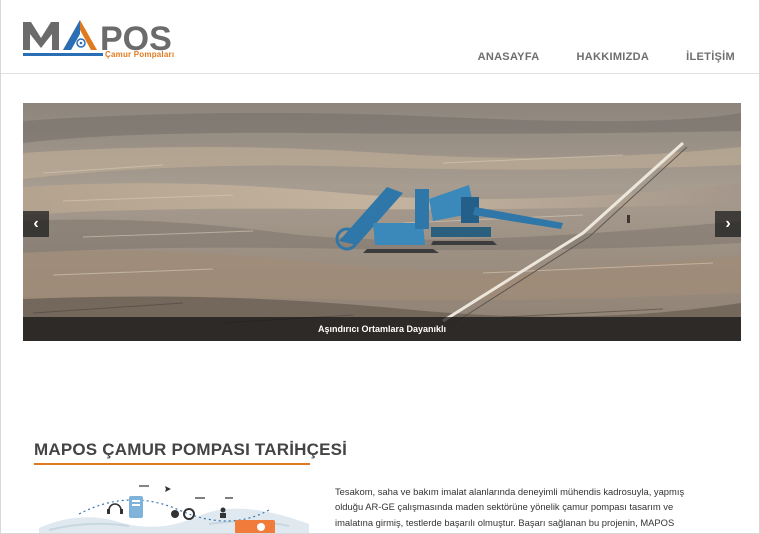  I want to click on plane-icon, so click(168, 489).